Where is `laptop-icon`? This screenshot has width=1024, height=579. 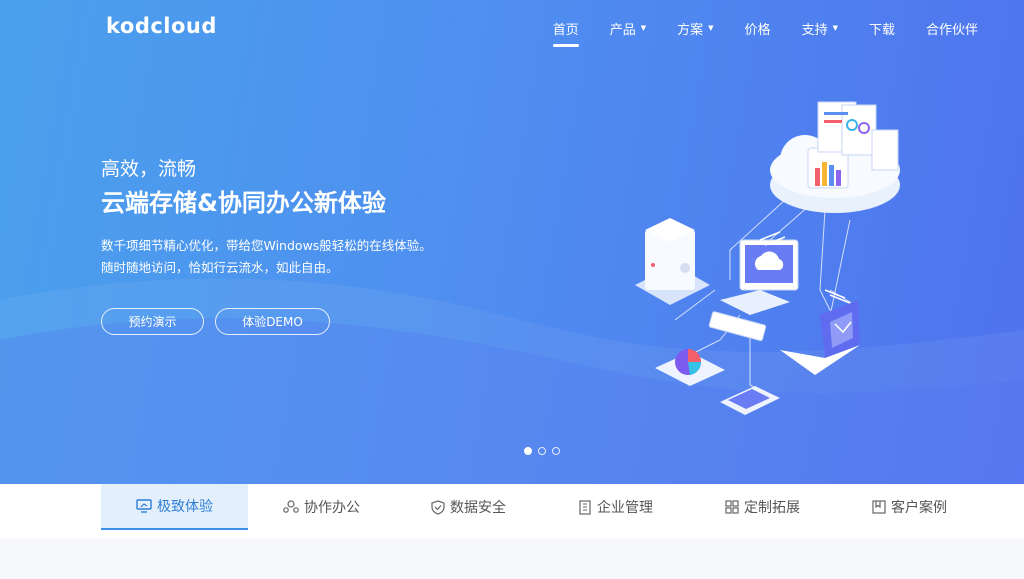 laptop-icon is located at coordinates (820, 337).